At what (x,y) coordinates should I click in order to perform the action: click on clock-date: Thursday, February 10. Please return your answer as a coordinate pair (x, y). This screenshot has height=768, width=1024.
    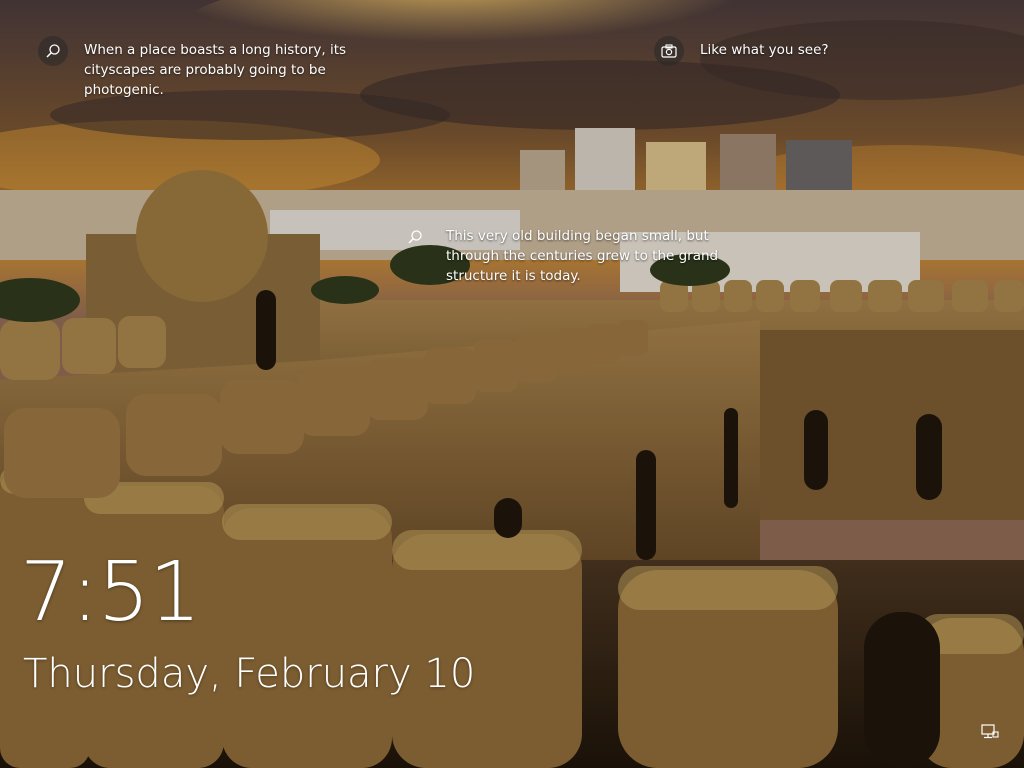
    Looking at the image, I should click on (249, 674).